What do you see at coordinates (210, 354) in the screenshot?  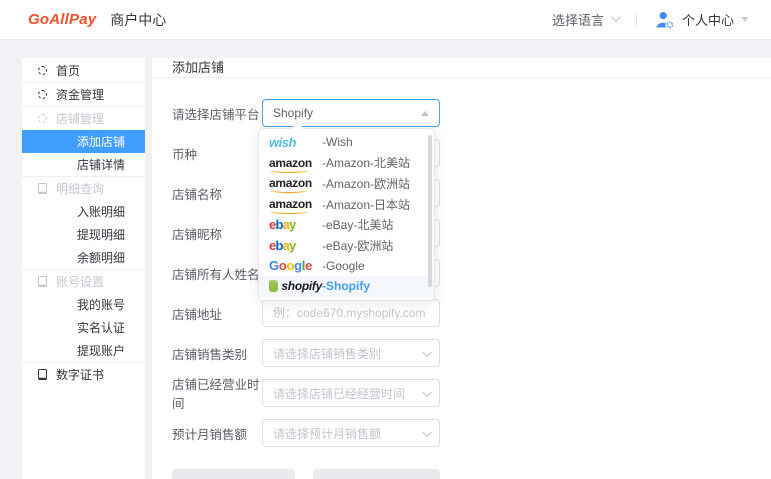 I see `sales-category-label: 店铺销售类别` at bounding box center [210, 354].